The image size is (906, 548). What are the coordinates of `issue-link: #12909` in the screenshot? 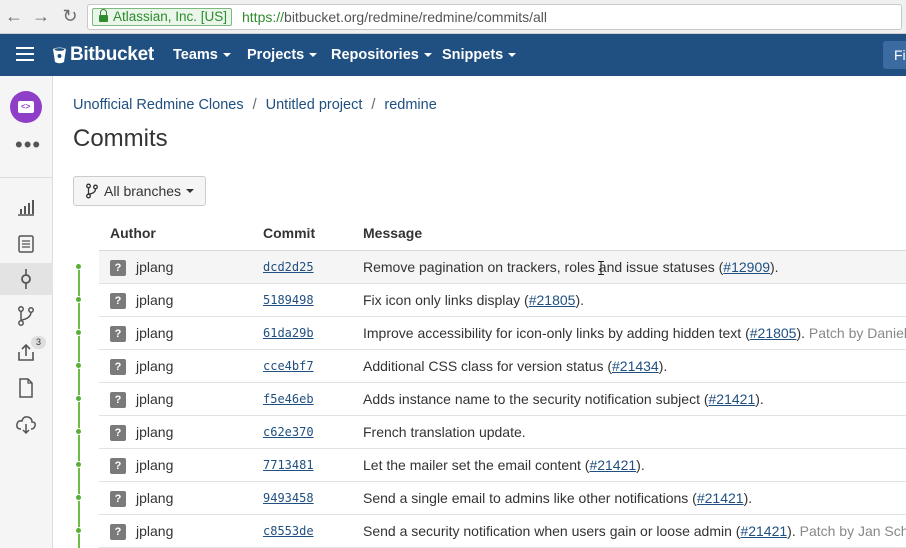 It's located at (746, 267).